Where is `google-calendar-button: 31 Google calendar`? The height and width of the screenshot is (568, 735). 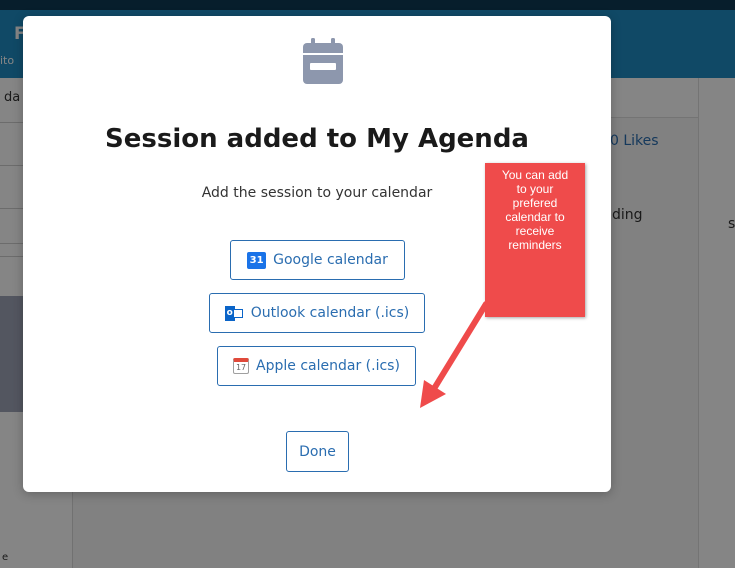 google-calendar-button: 31 Google calendar is located at coordinates (317, 260).